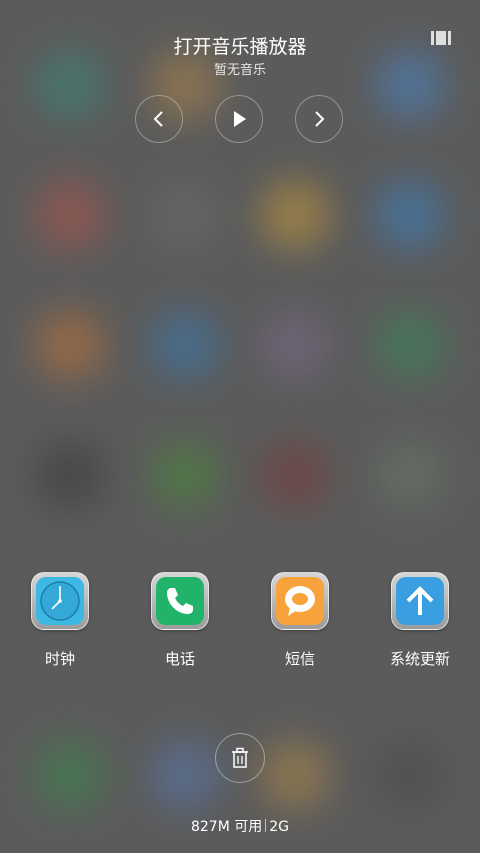  I want to click on memory-total: 2G, so click(279, 827).